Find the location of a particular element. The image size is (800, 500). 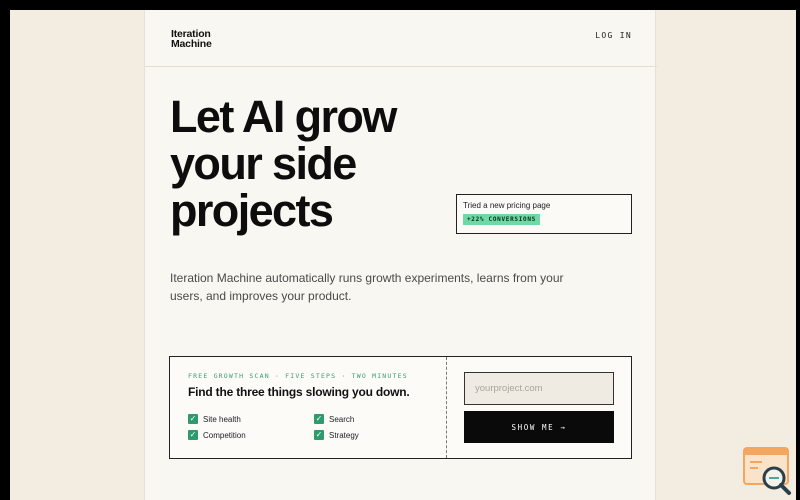

check-item-competition: ✓ Competition is located at coordinates (217, 435).